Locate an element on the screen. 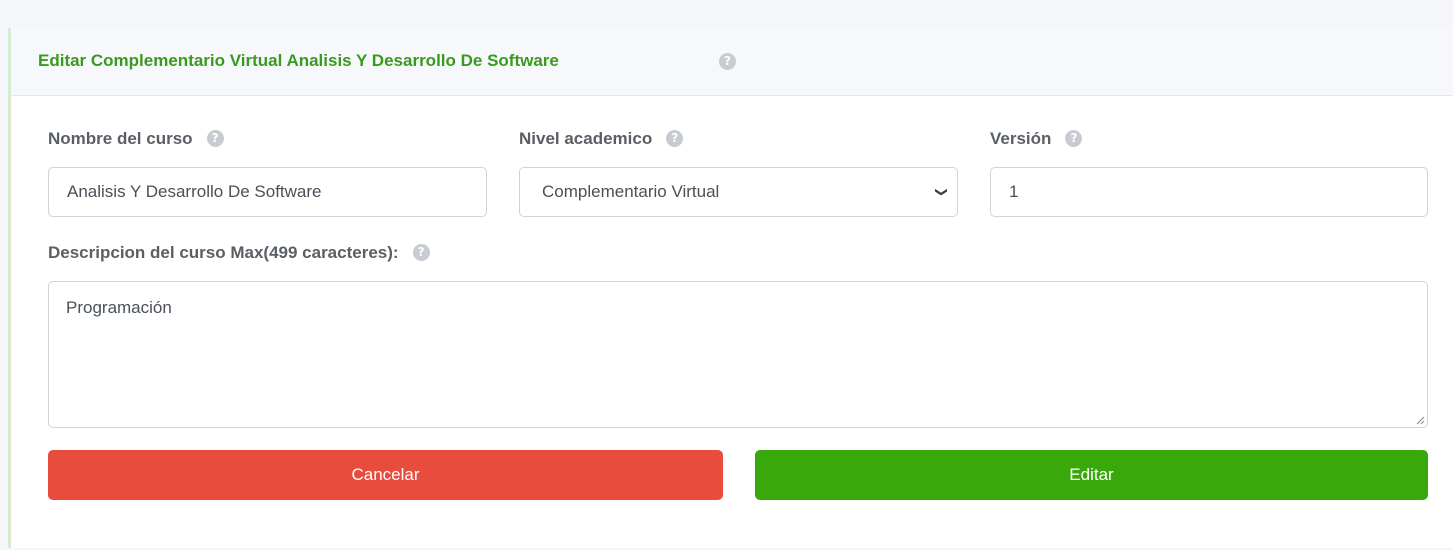  chevron-down-icon: ❯ is located at coordinates (941, 192).